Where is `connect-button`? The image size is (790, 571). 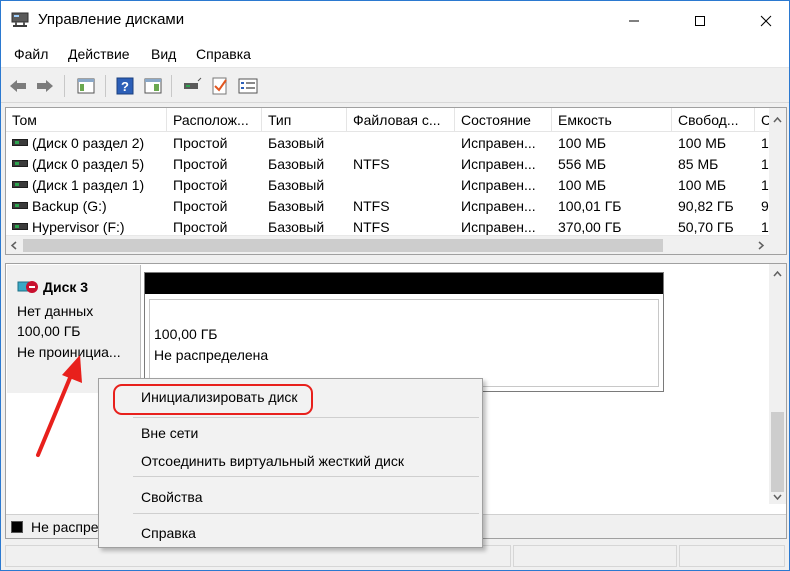
connect-button is located at coordinates (192, 86).